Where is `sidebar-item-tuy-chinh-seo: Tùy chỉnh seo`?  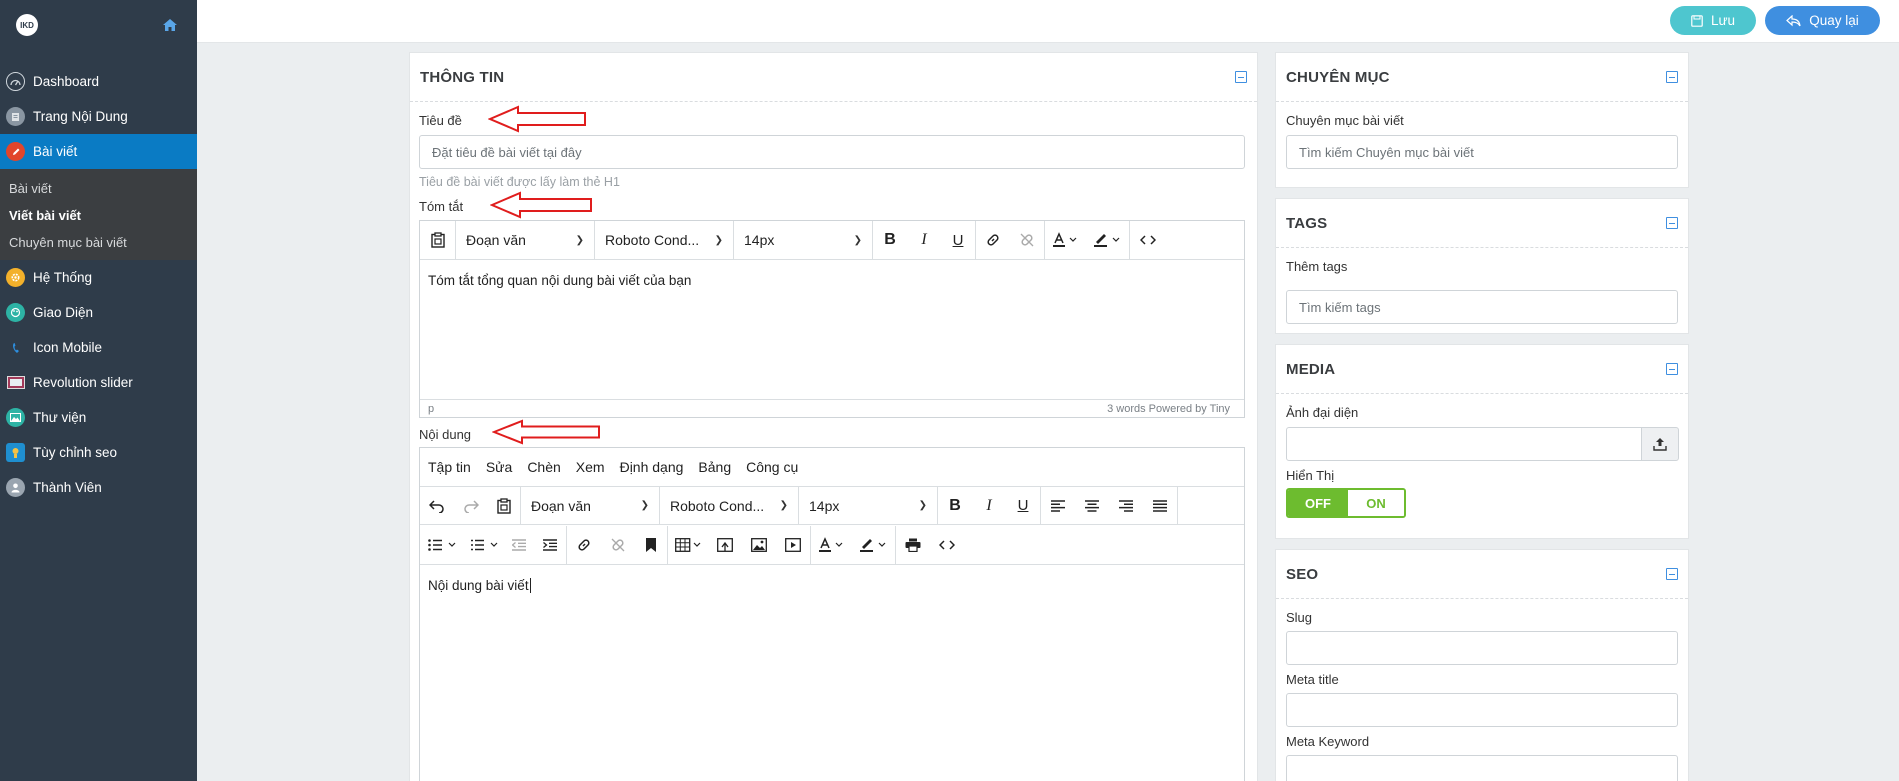
sidebar-item-tuy-chinh-seo: Tùy chỉnh seo is located at coordinates (98, 452).